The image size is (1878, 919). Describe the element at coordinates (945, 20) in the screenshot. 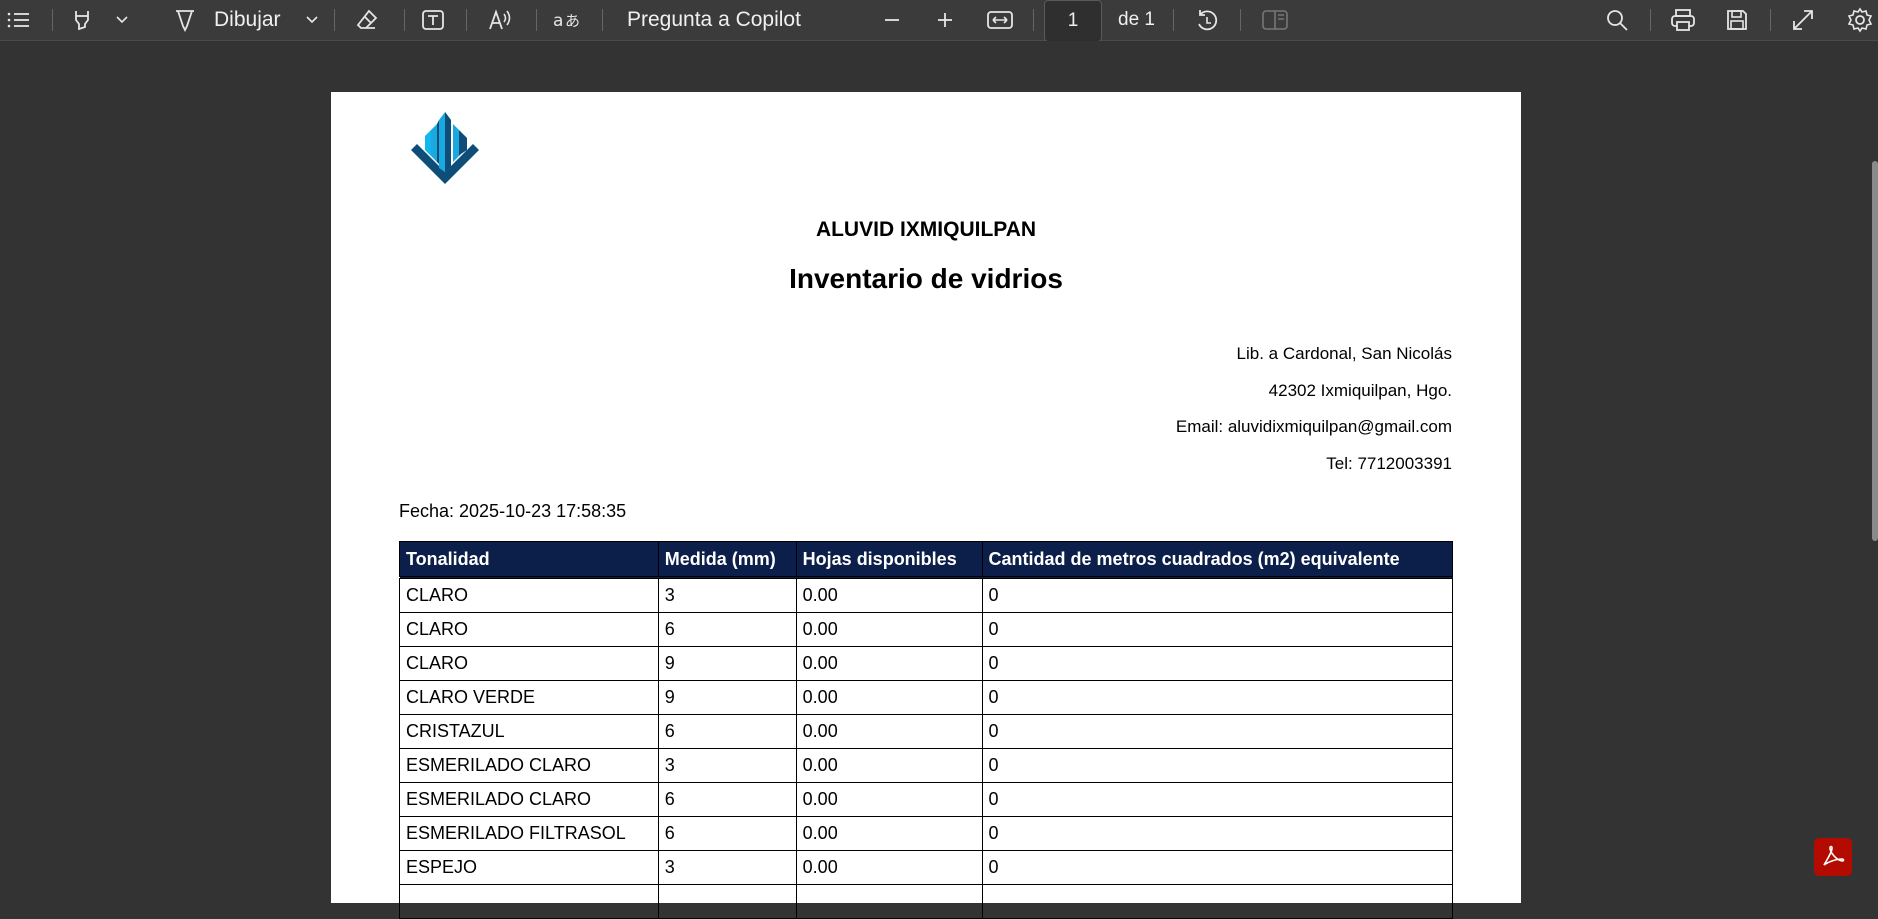

I see `zoom-in-icon` at that location.